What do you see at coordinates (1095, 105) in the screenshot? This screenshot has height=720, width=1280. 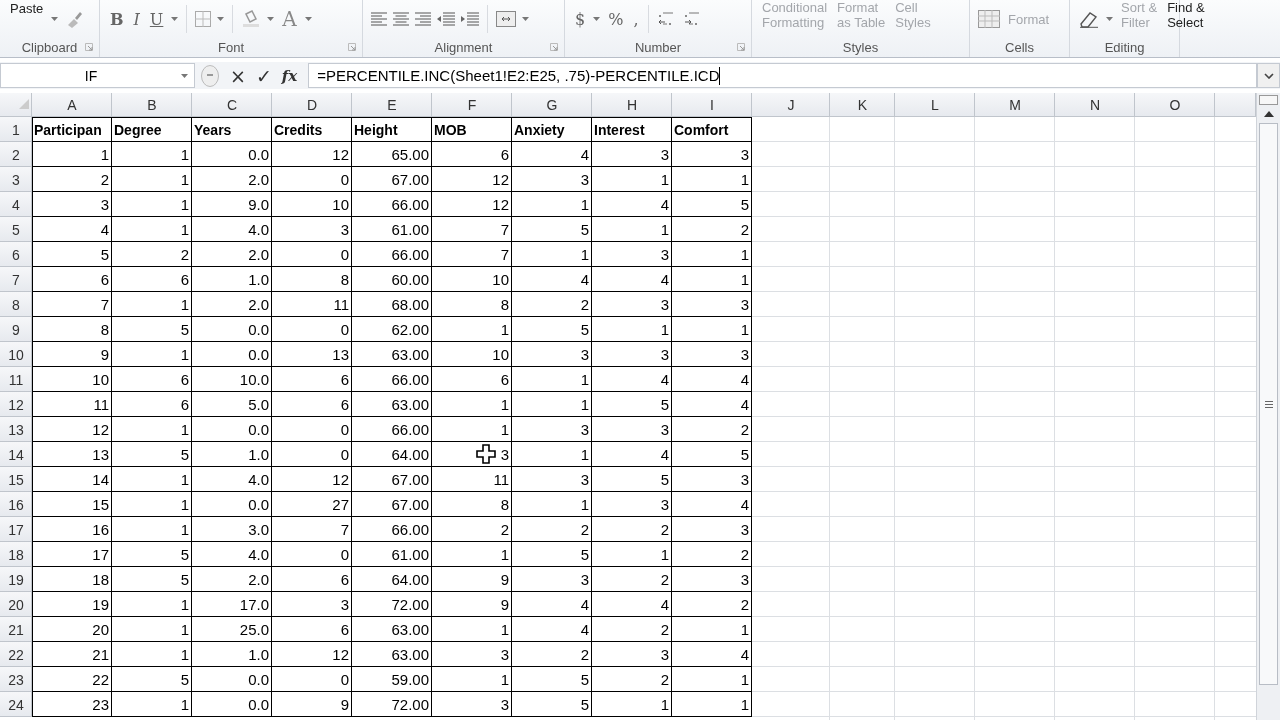 I see `column-header: N` at bounding box center [1095, 105].